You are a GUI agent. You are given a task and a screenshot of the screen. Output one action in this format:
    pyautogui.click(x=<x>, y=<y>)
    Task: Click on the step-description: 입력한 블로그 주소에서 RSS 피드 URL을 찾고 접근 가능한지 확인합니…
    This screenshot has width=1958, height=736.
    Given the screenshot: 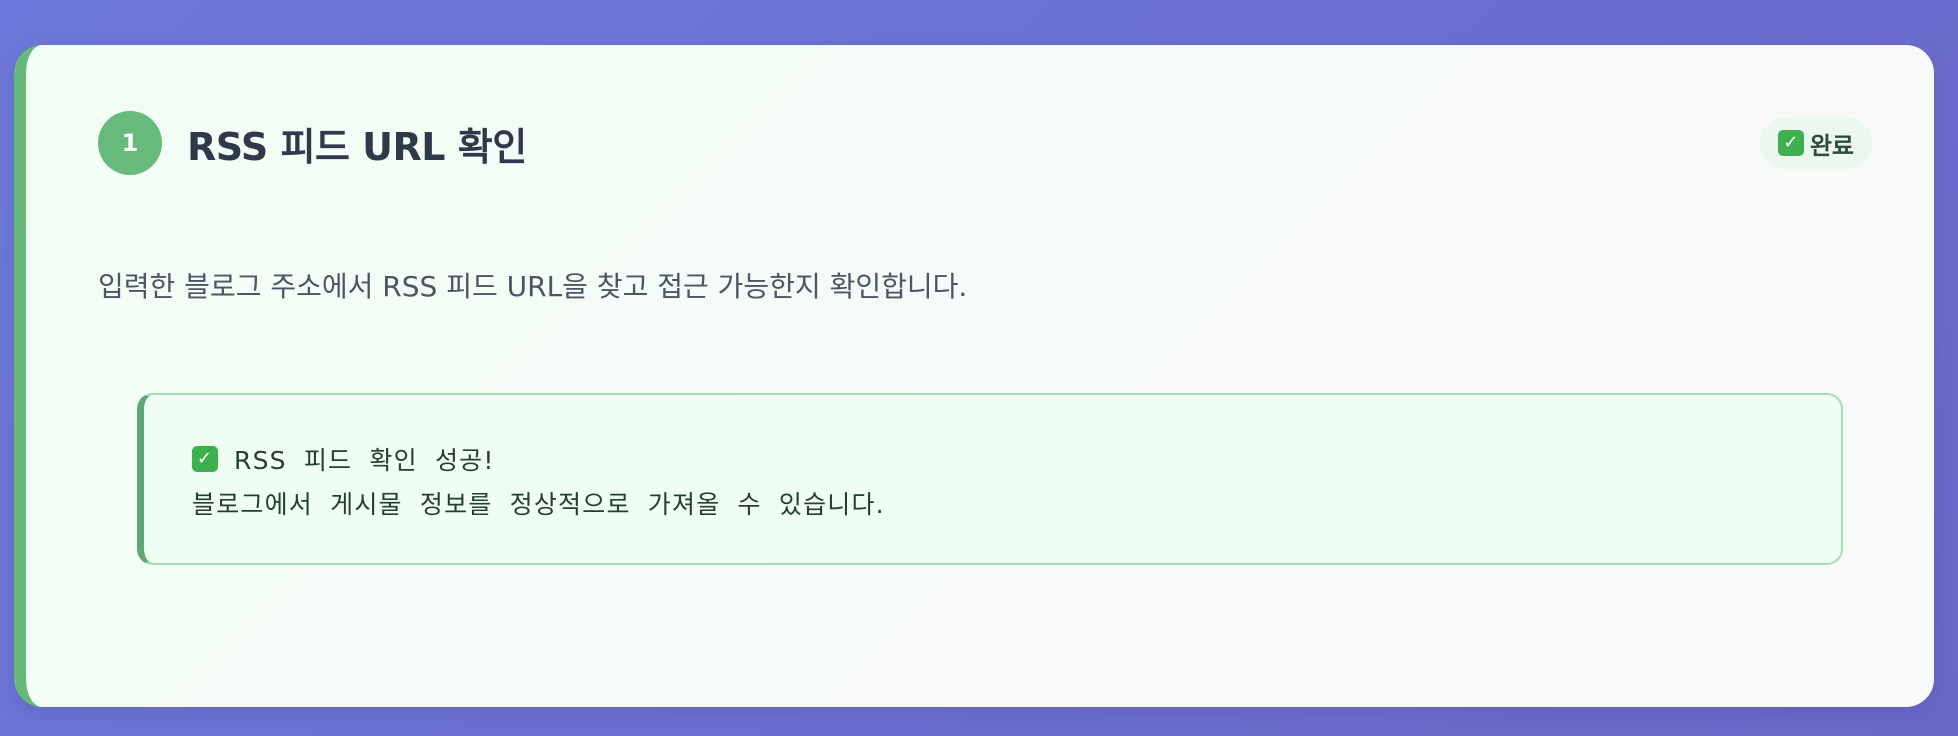 What is the action you would take?
    pyautogui.click(x=533, y=286)
    